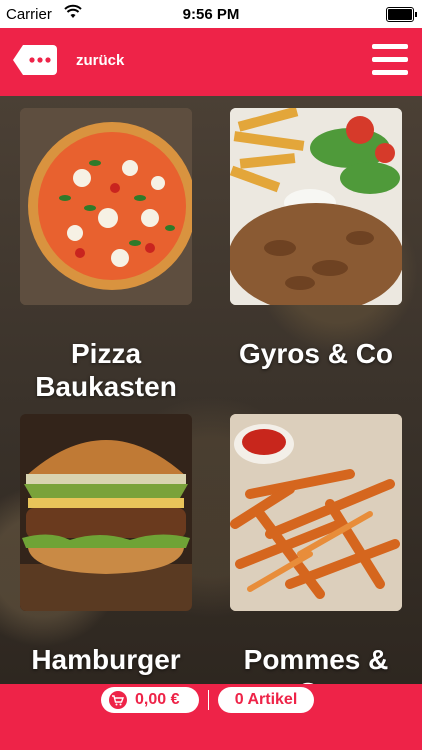  I want to click on hamburger-image, so click(106, 512).